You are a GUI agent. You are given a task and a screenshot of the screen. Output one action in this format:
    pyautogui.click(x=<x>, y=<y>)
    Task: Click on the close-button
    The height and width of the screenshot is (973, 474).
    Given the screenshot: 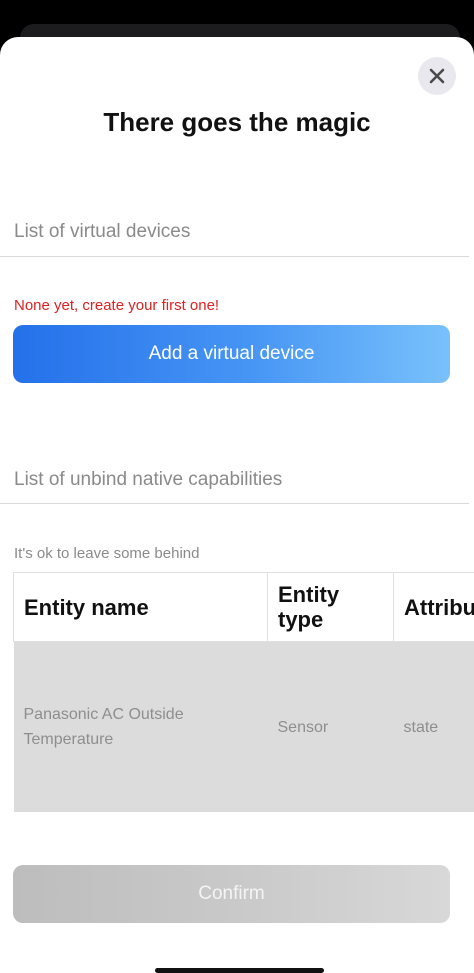 What is the action you would take?
    pyautogui.click(x=437, y=76)
    